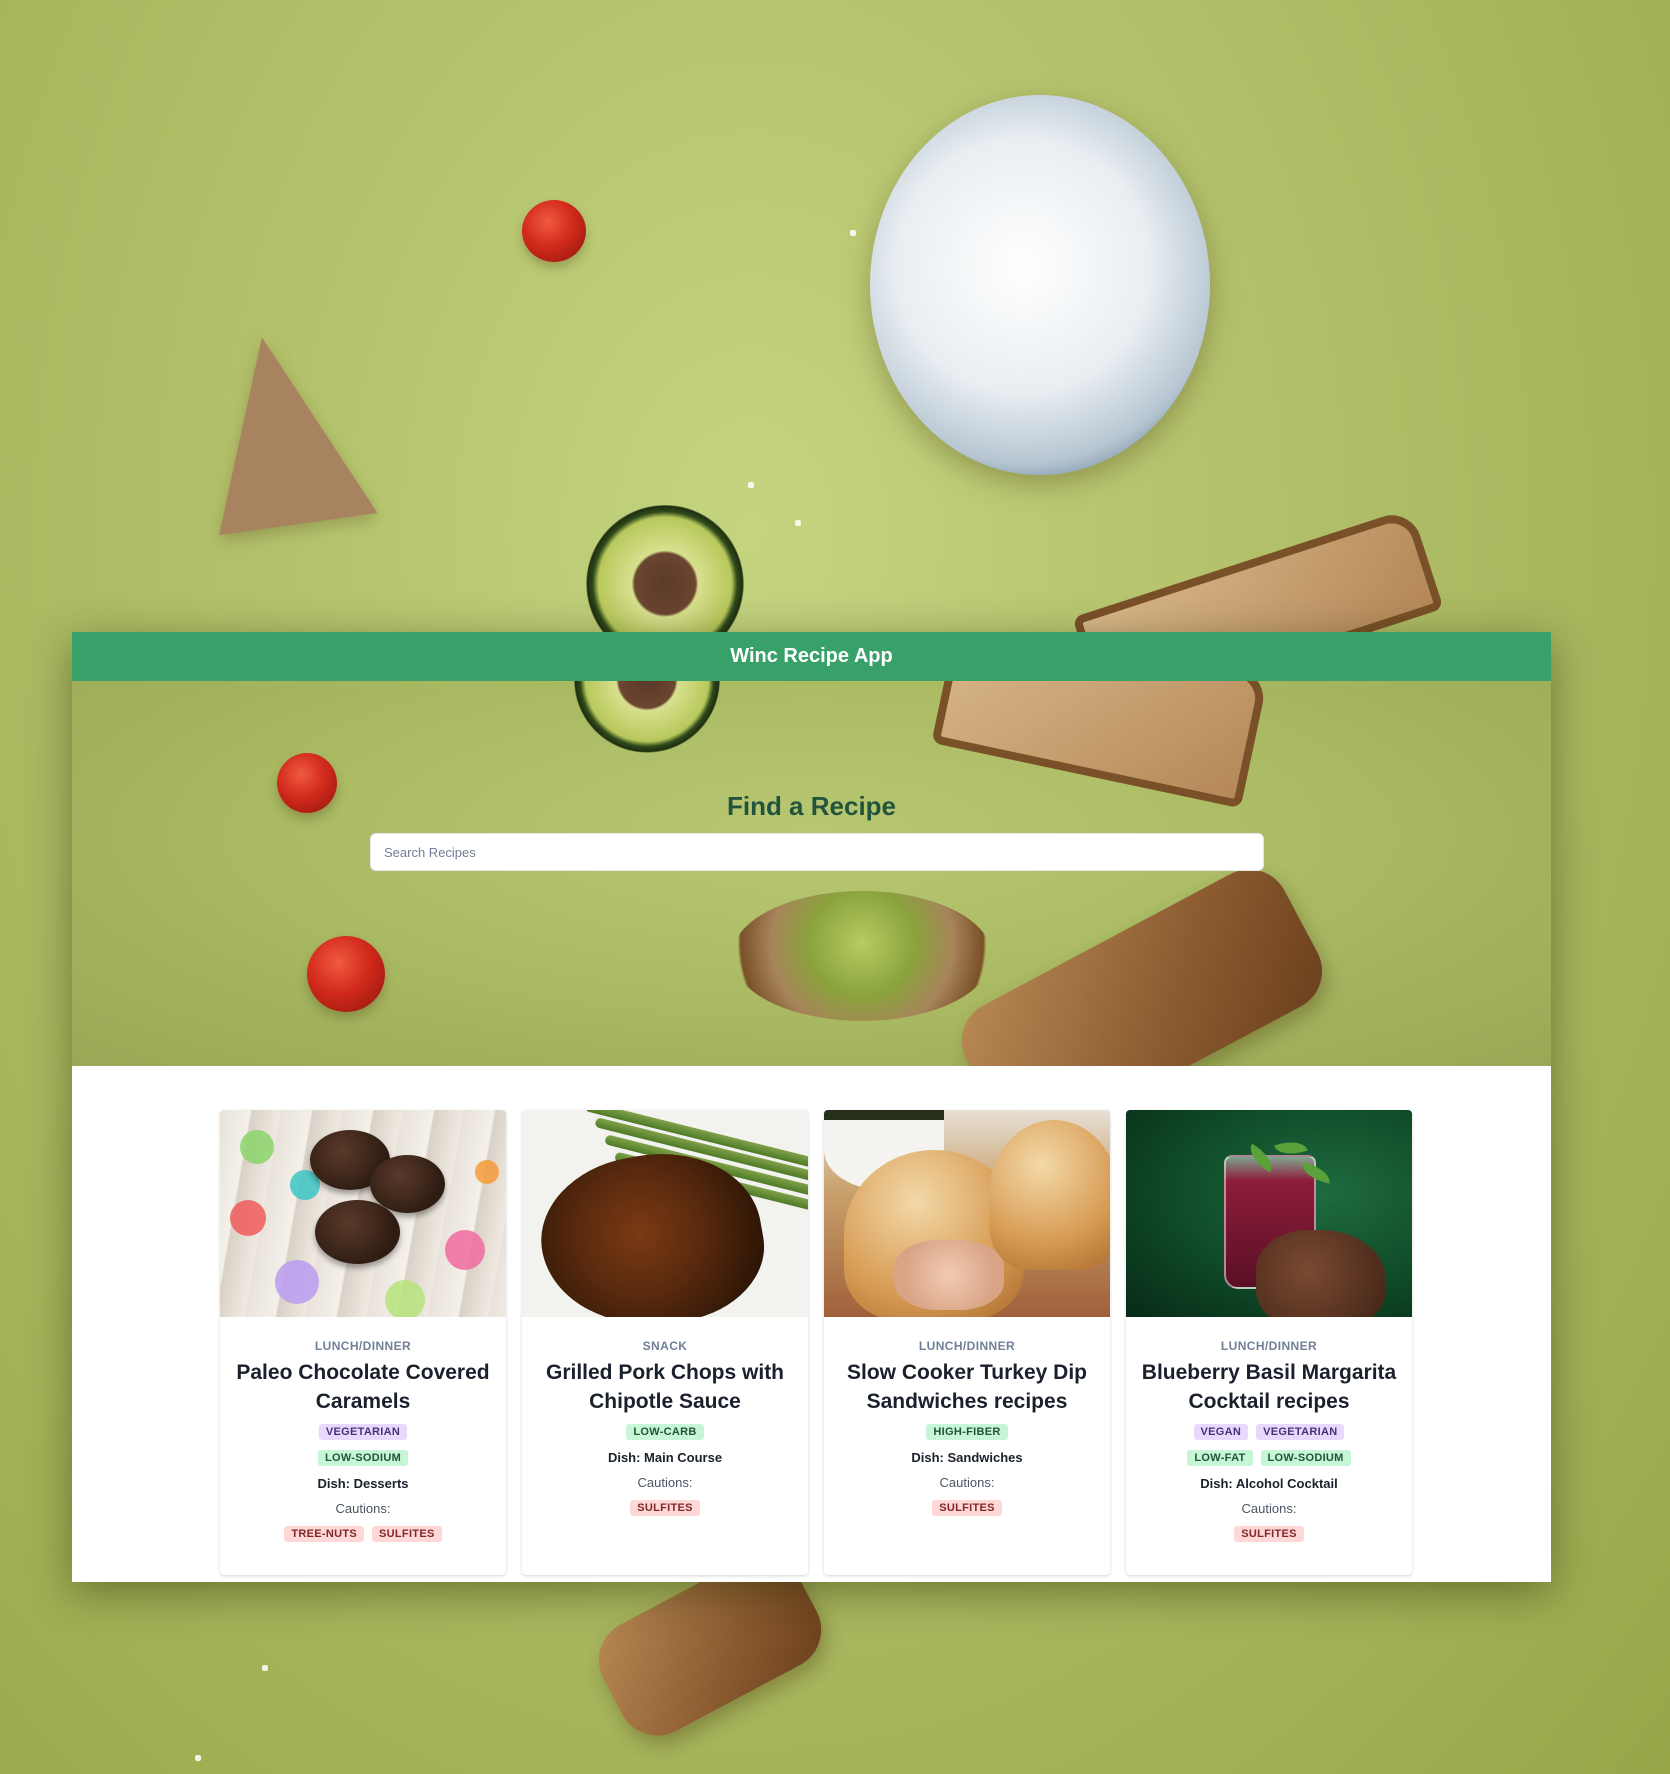 The image size is (1670, 1774). What do you see at coordinates (1269, 1213) in the screenshot?
I see `blueberry-cocktail-photo` at bounding box center [1269, 1213].